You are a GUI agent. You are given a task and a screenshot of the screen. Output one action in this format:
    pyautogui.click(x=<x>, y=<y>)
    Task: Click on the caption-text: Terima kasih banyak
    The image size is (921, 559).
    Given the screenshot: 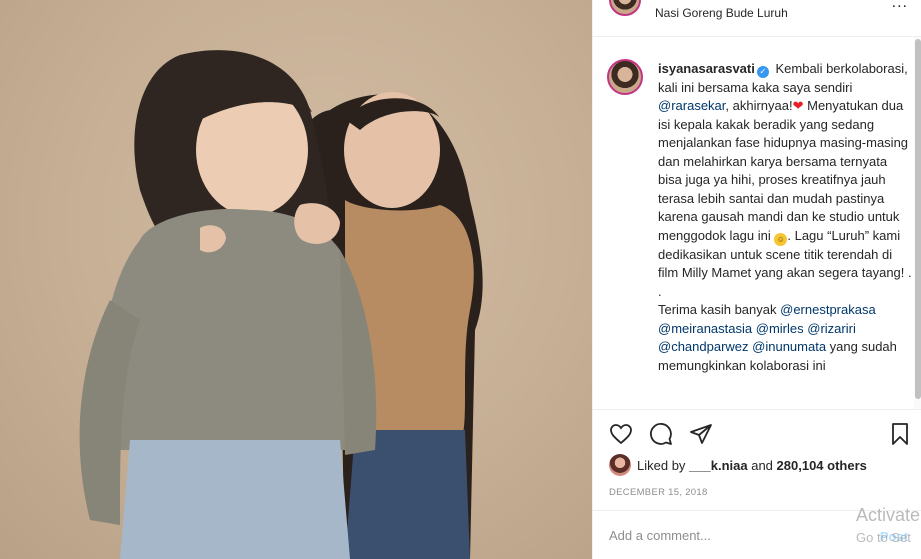 What is the action you would take?
    pyautogui.click(x=719, y=309)
    